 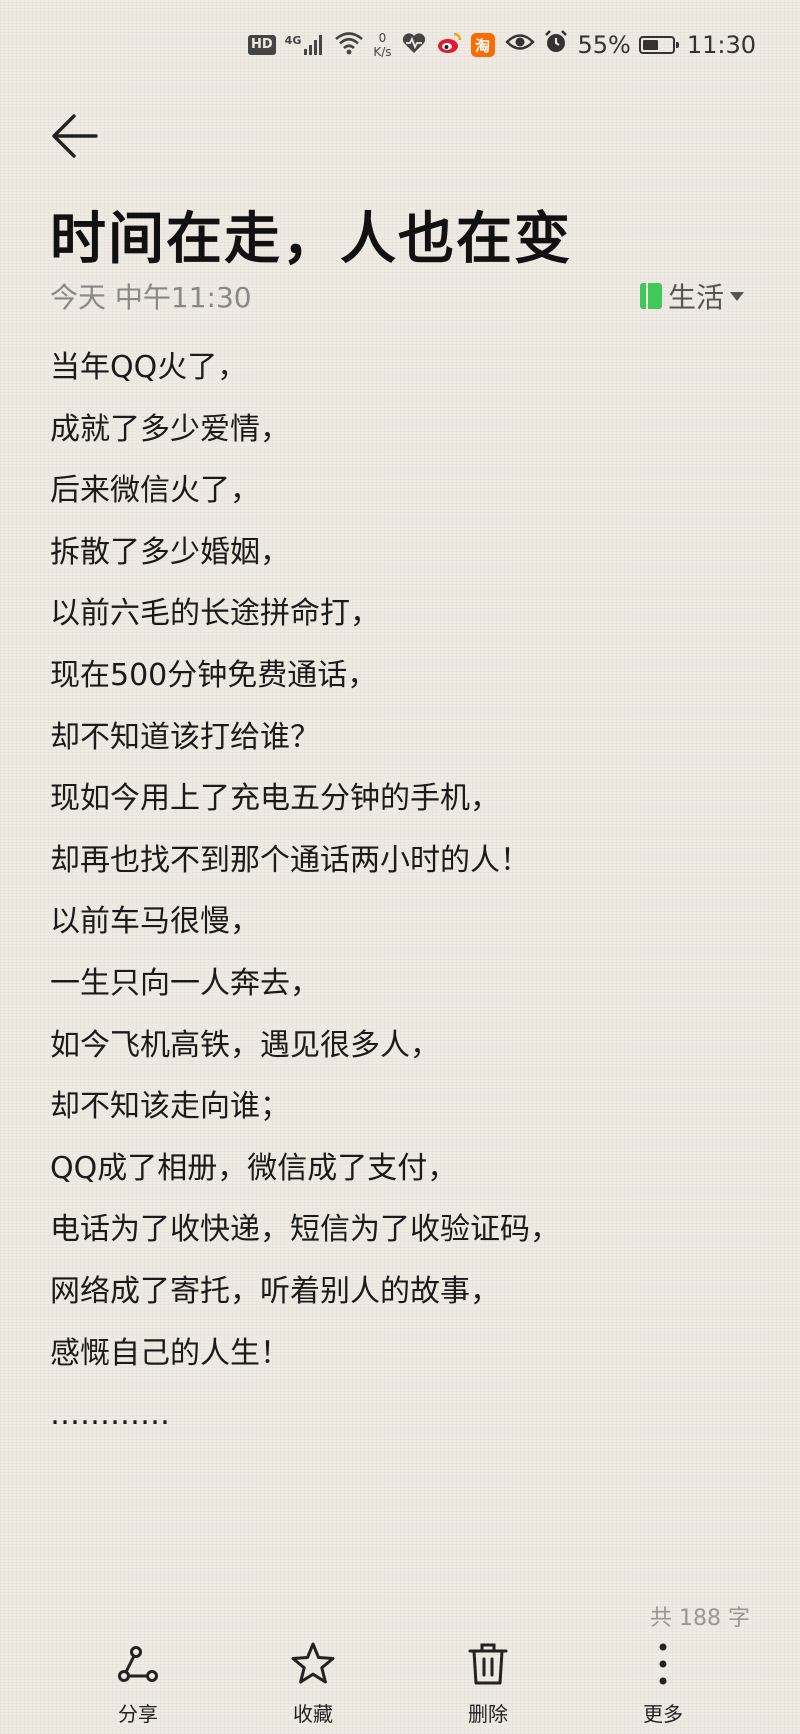 I want to click on note-line: 网络成了寄托，听着别人的故事，, so click(x=275, y=1291).